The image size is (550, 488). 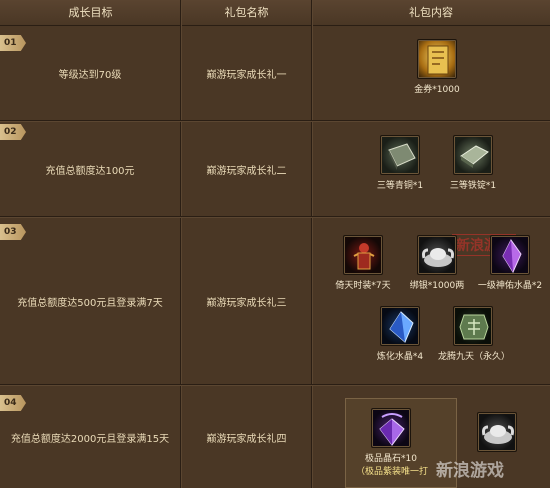 I want to click on header-pack-name: 礼包名称, so click(x=246, y=12).